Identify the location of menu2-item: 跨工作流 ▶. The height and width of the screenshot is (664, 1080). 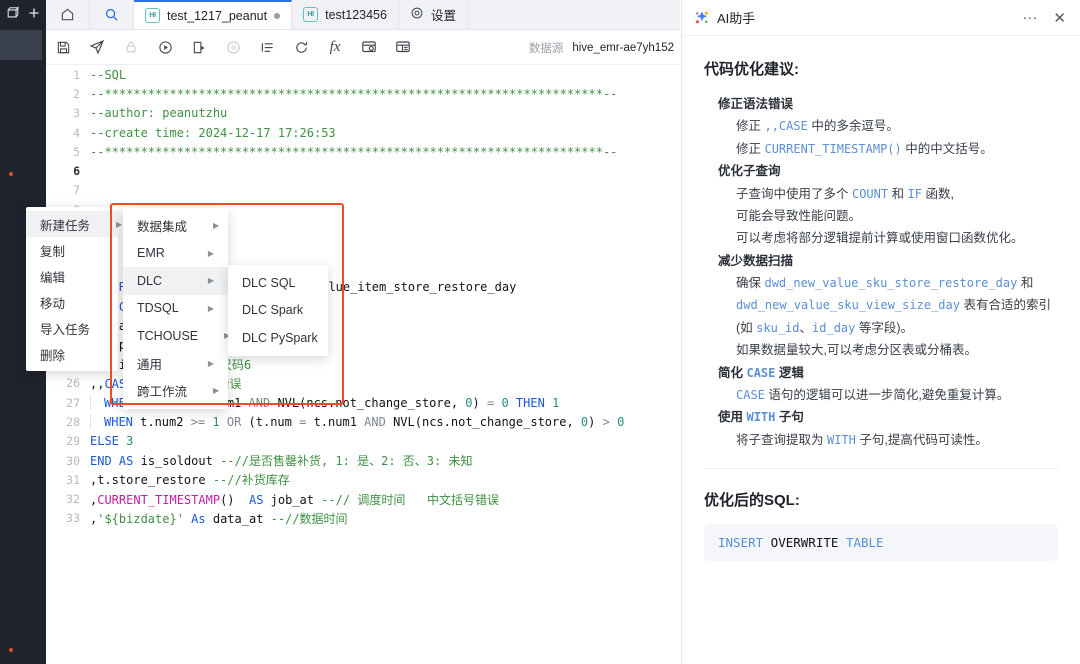
(175, 391).